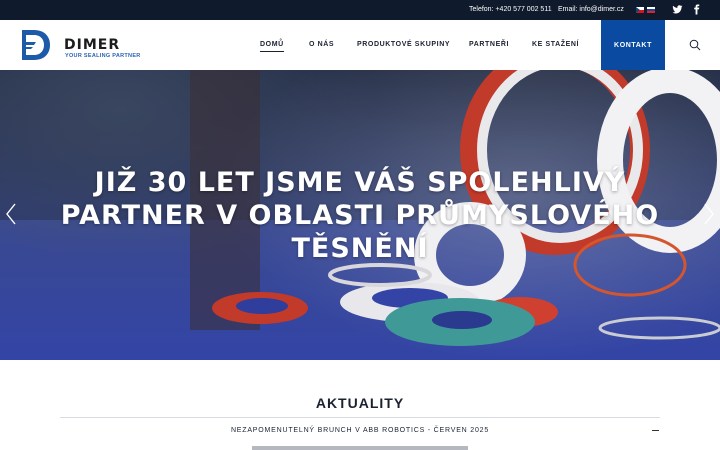 This screenshot has height=450, width=720. I want to click on news-section-title: AKTUALITY, so click(360, 403).